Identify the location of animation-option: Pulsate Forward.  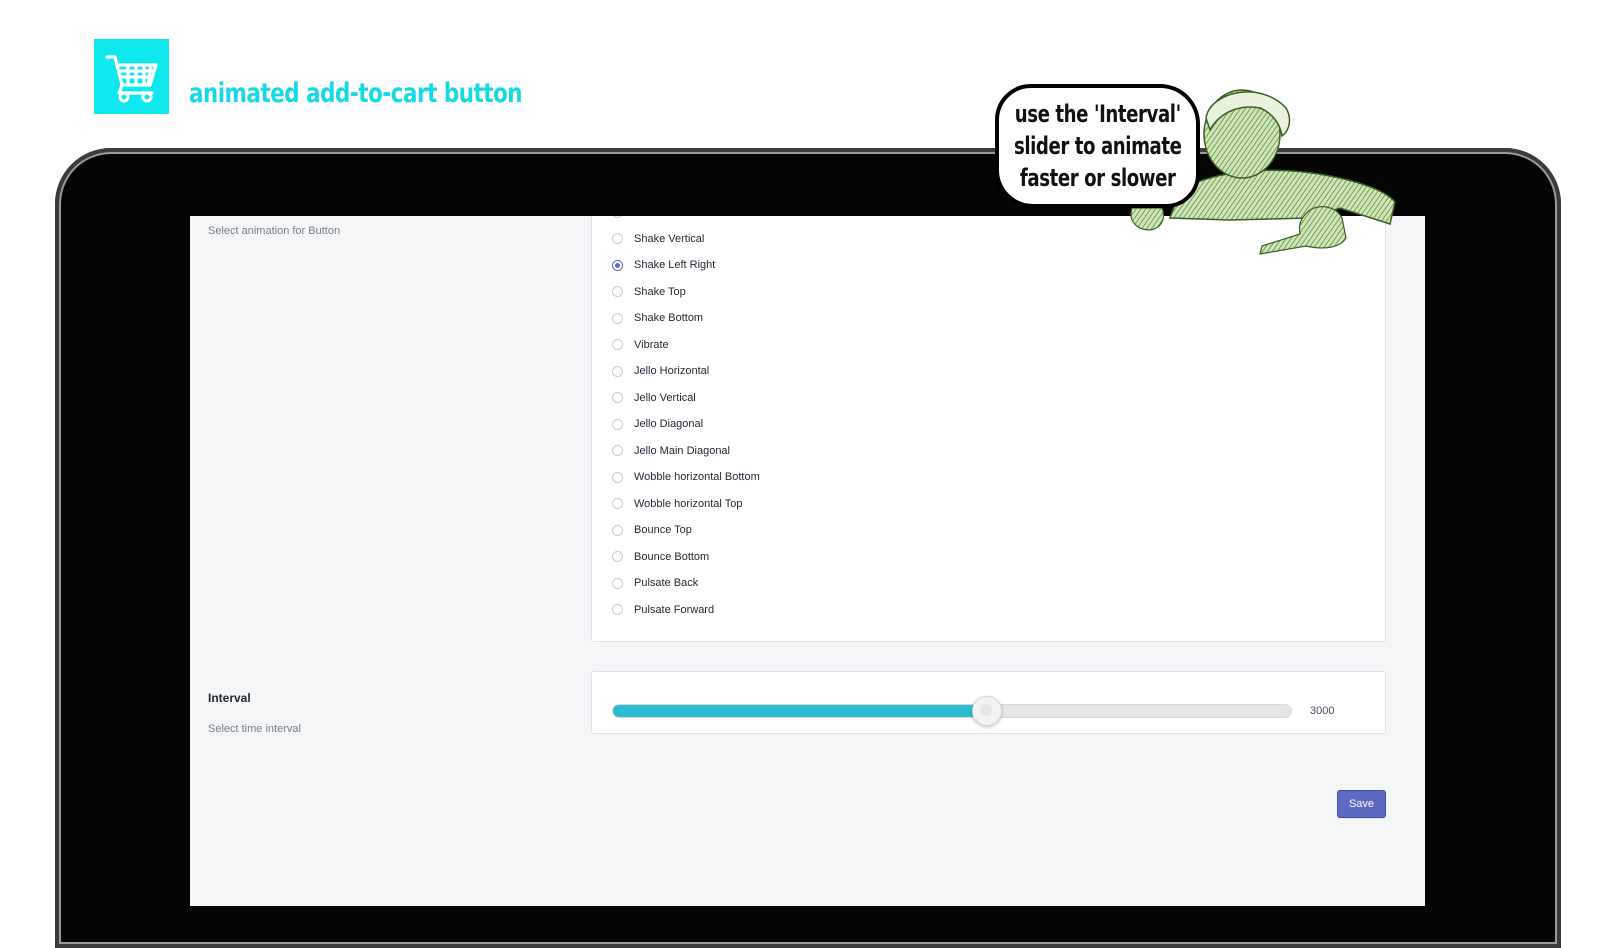
(663, 610).